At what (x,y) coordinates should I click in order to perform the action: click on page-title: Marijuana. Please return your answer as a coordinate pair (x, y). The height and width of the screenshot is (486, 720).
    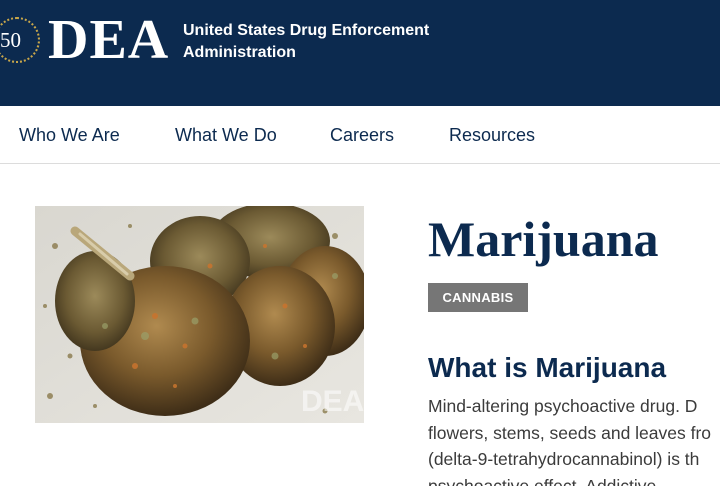
    Looking at the image, I should click on (543, 239).